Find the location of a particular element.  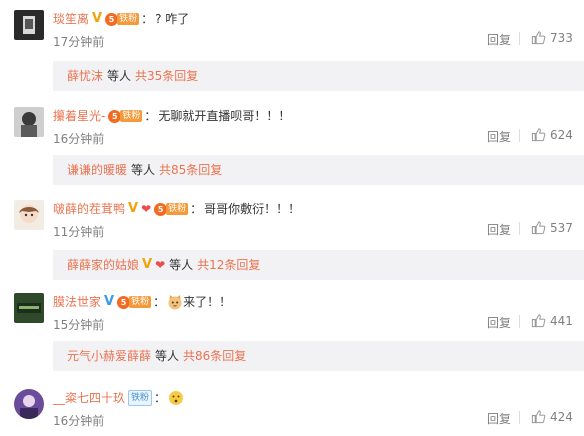

like-count: 733 is located at coordinates (561, 37).